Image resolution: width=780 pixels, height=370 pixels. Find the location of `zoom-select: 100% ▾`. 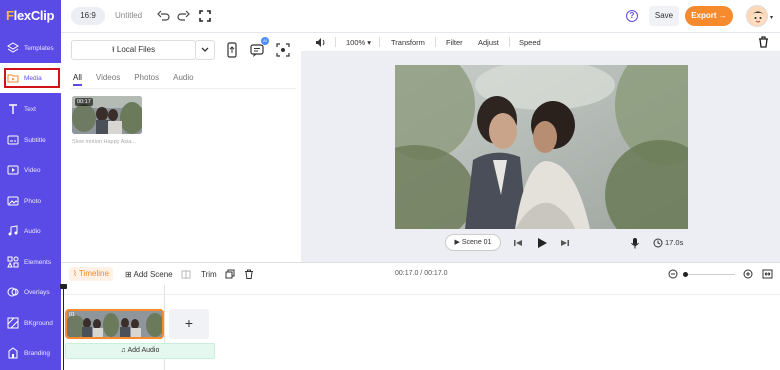

zoom-select: 100% ▾ is located at coordinates (358, 42).